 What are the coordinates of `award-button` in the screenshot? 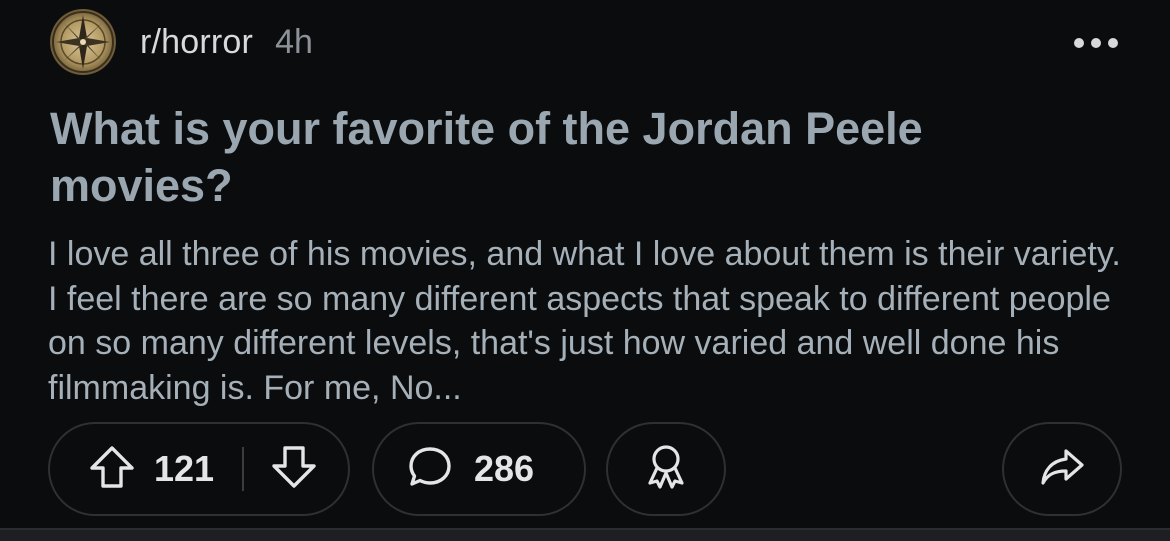 It's located at (666, 469).